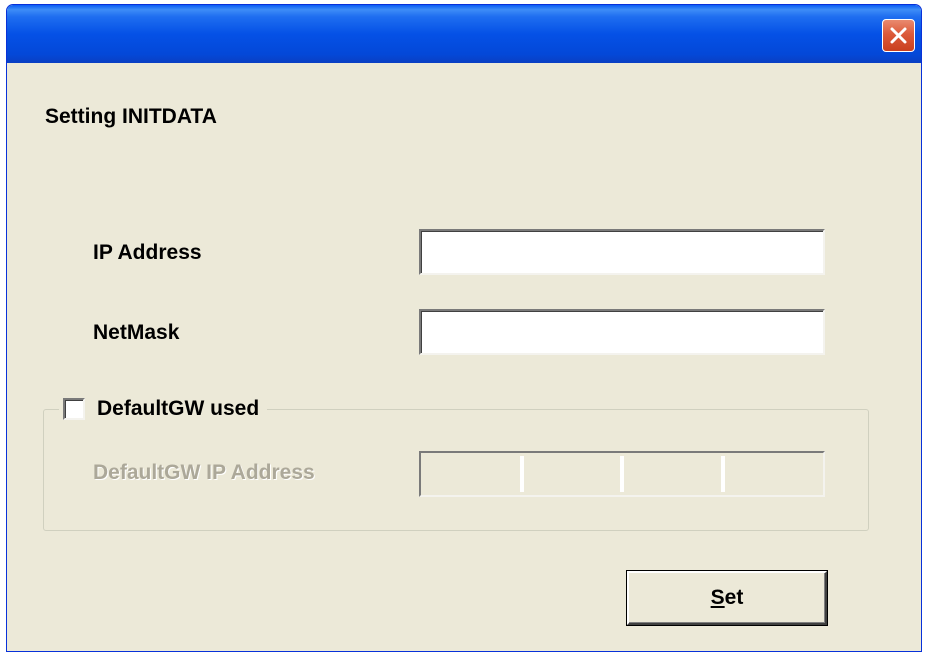 This screenshot has width=928, height=656. Describe the element at coordinates (74, 409) in the screenshot. I see `default-gw-checkbox` at that location.